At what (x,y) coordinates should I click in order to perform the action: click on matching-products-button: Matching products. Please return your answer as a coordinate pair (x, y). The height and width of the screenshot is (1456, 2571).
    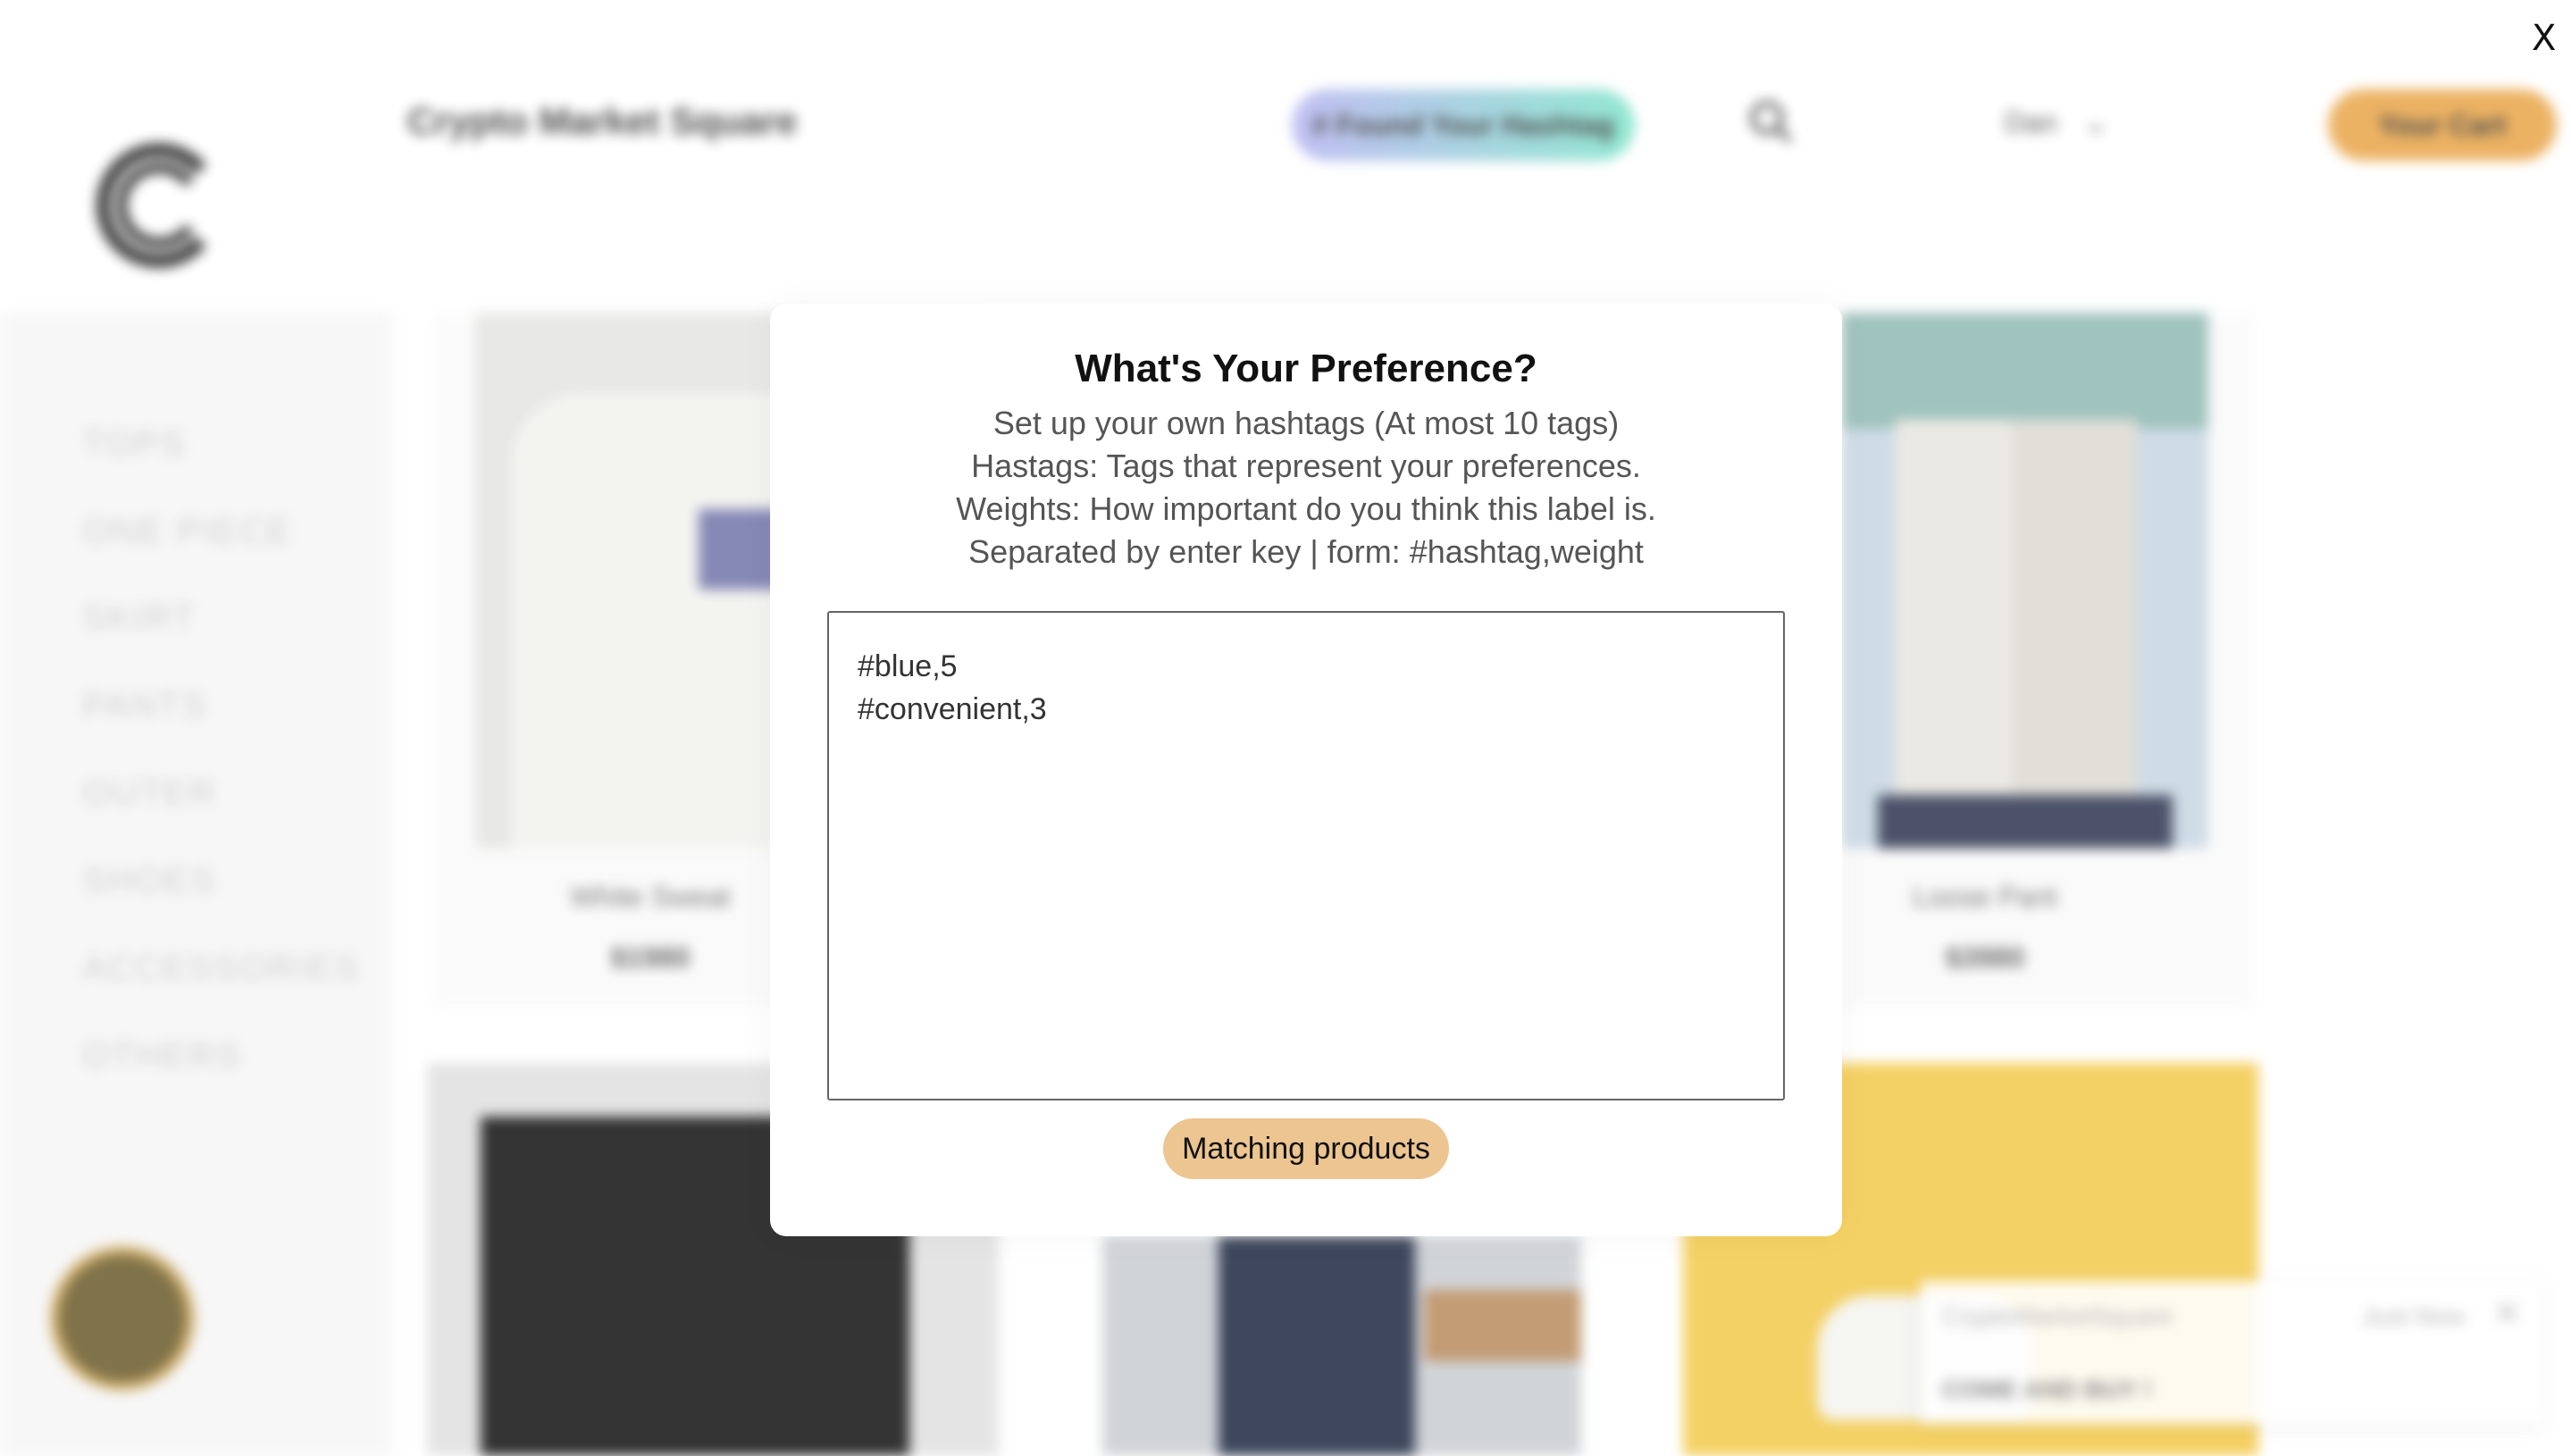
    Looking at the image, I should click on (1306, 1148).